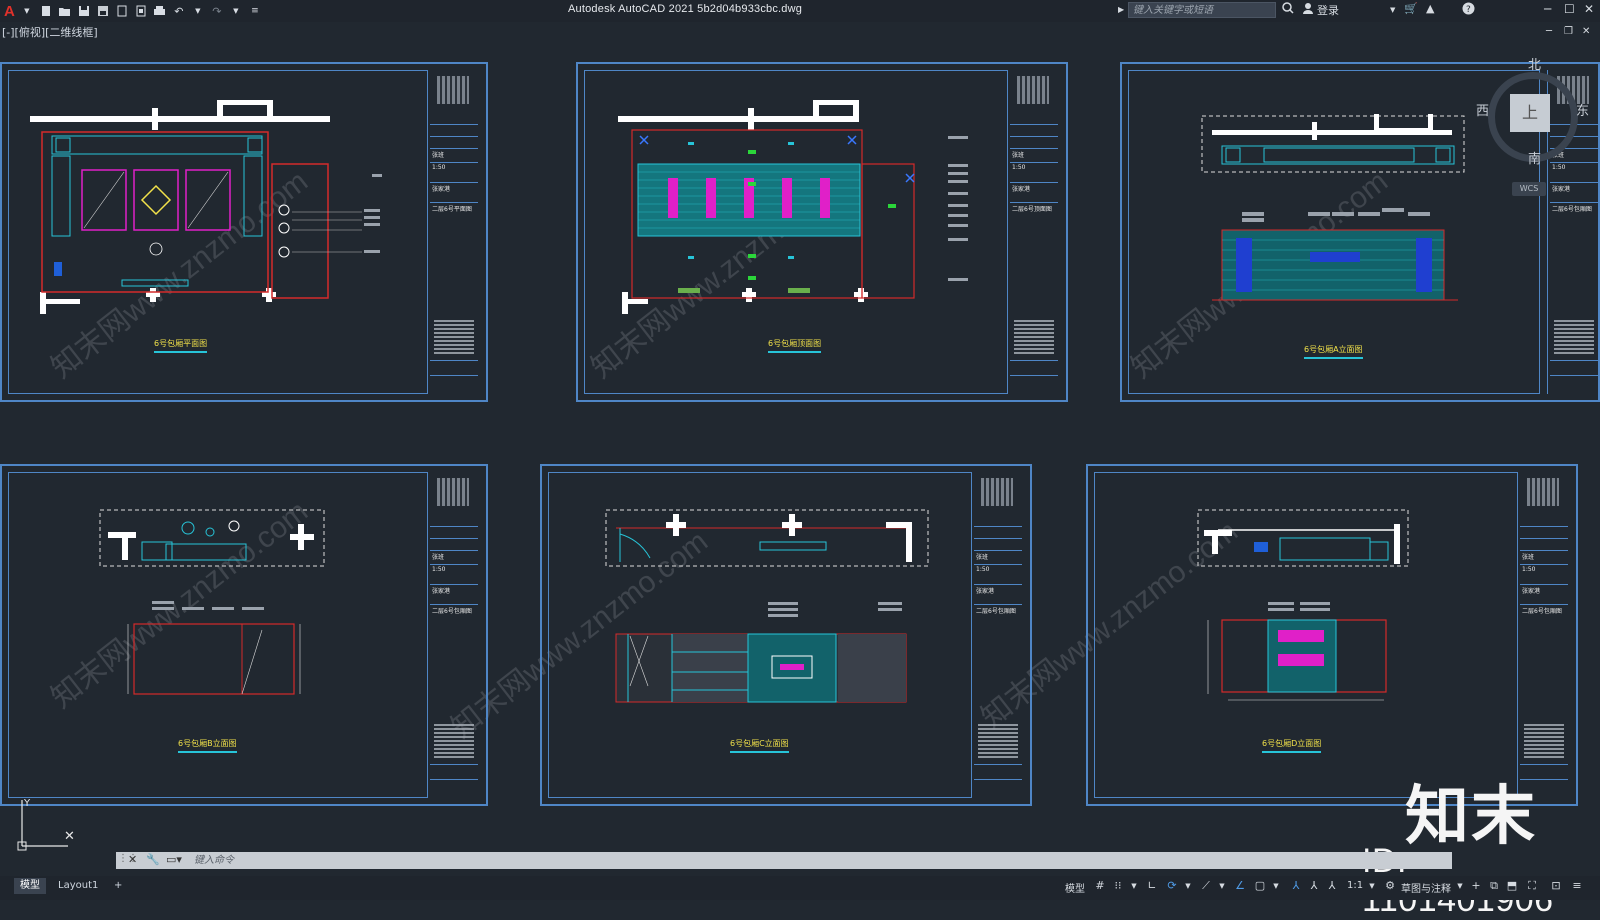 Image resolution: width=1600 pixels, height=920 pixels. I want to click on user-icon, so click(1308, 9).